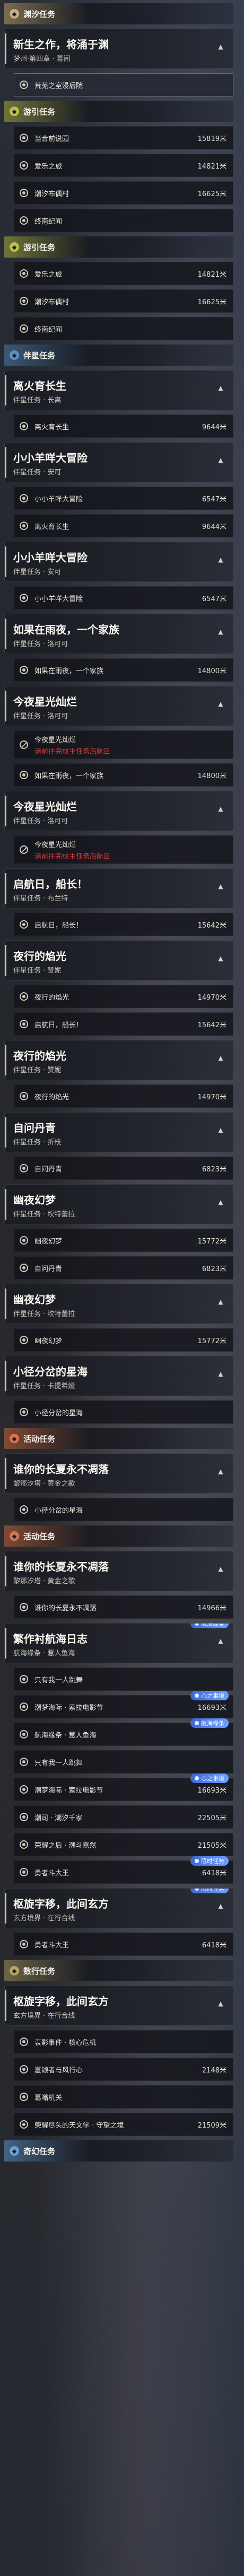 The image size is (244, 2576). Describe the element at coordinates (119, 49) in the screenshot. I see `quest-card: 新生之作，将涌于渊 梦州·第四章 · 幕间 ▲` at that location.